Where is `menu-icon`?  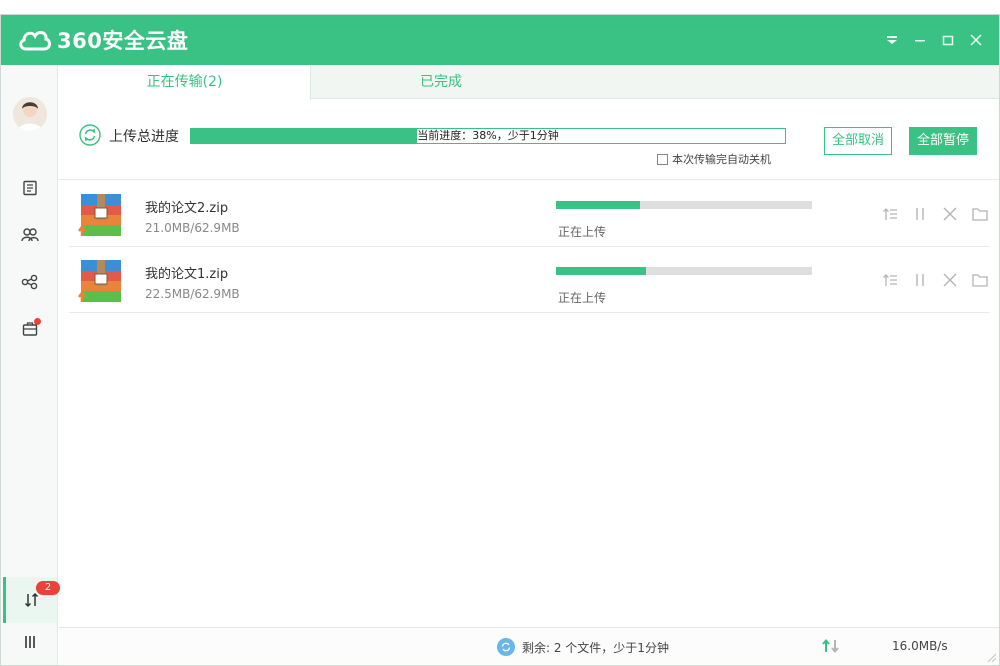
menu-icon is located at coordinates (30, 642).